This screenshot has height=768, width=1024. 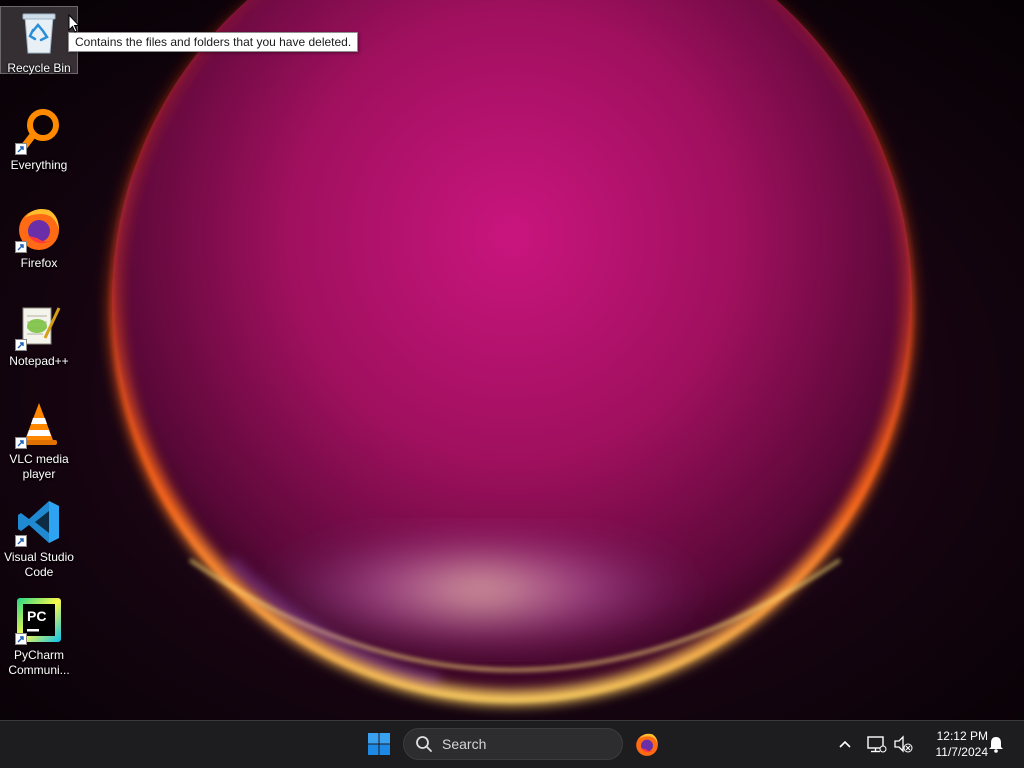 I want to click on desktop-icon-firefox: Firefox, so click(x=39, y=237).